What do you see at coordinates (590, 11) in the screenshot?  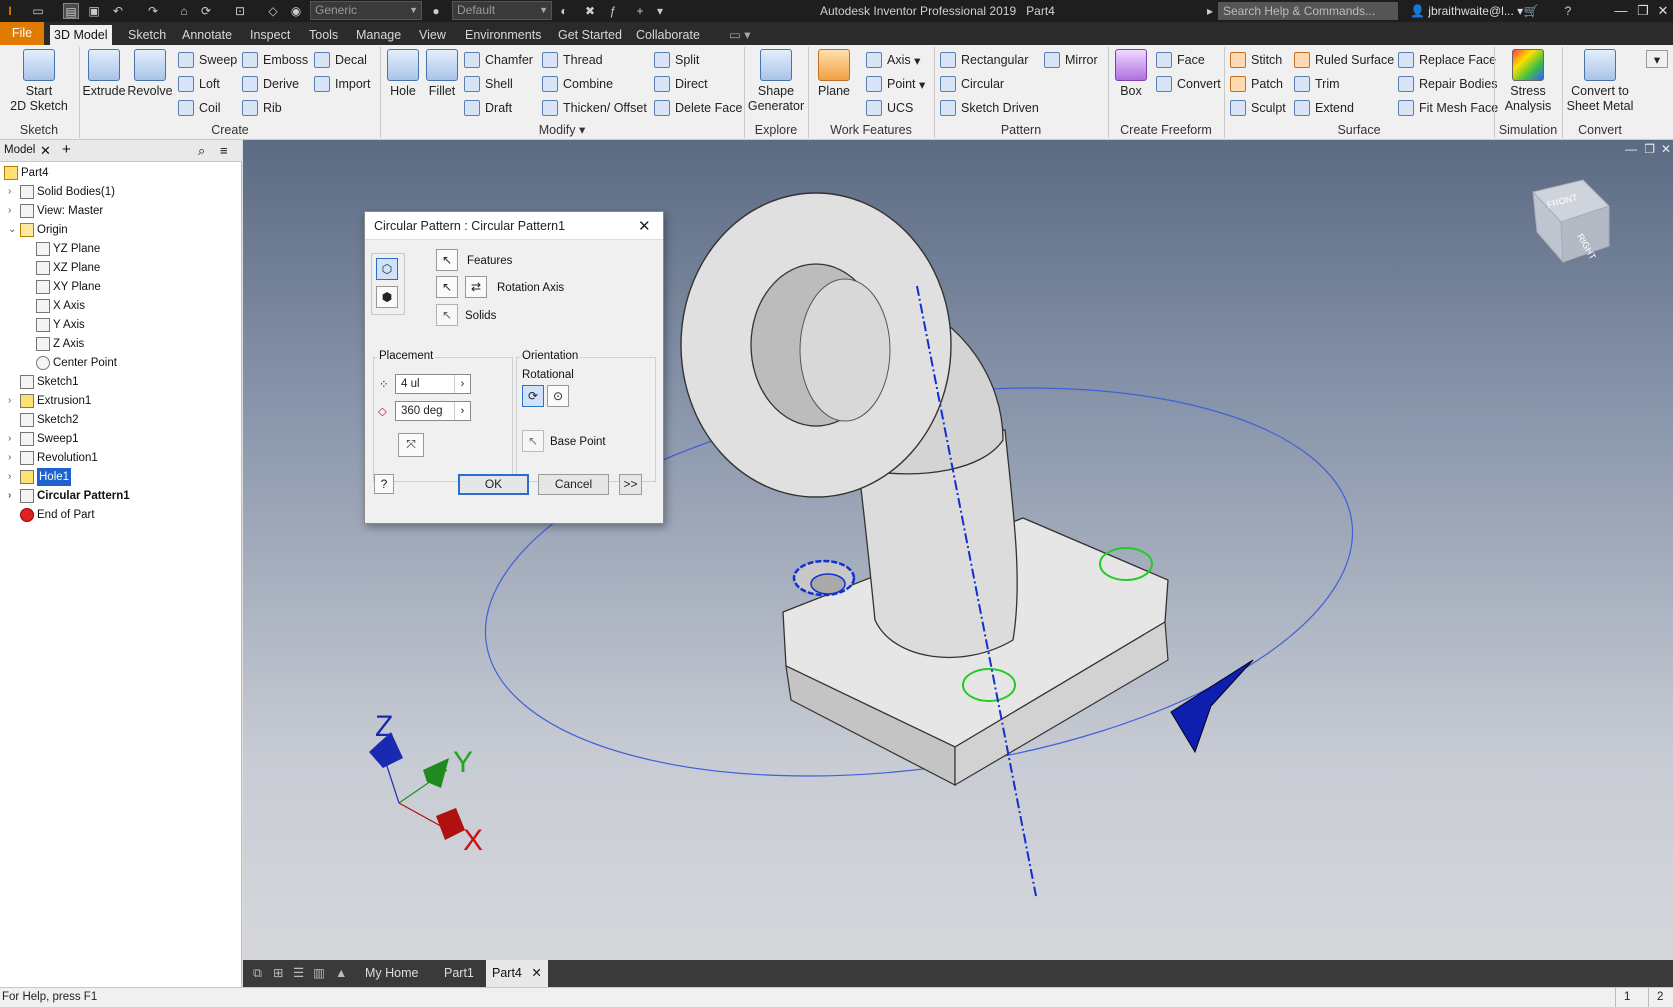 I see `clear-appearance-icon: ✖` at bounding box center [590, 11].